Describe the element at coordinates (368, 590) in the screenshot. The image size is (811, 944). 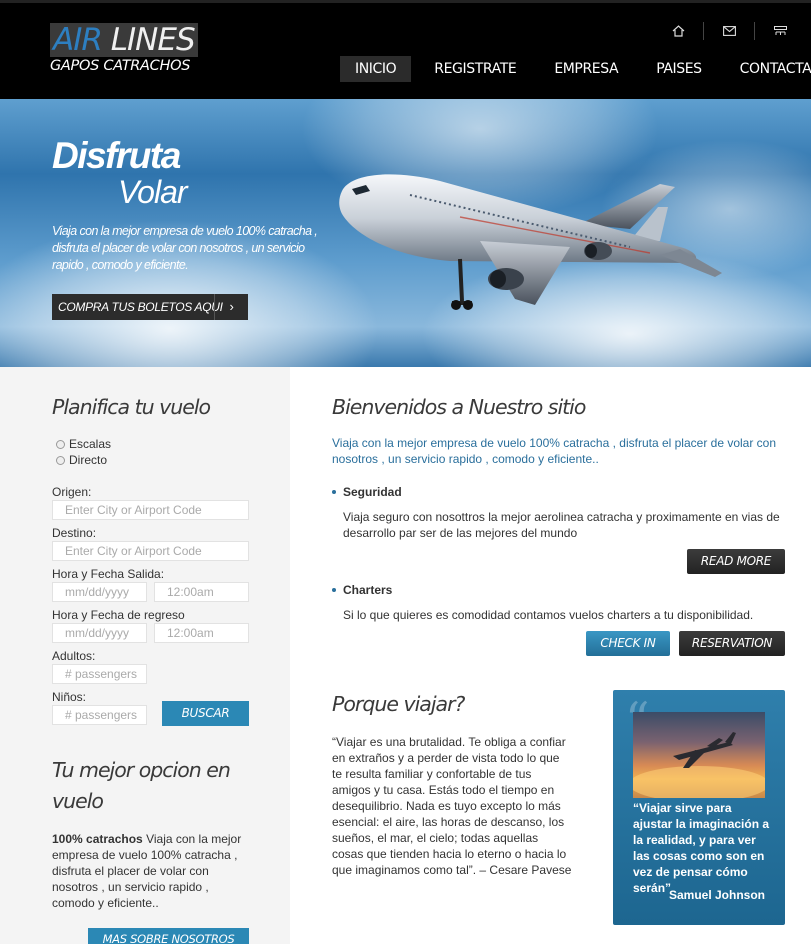
I see `feature-title: Charters` at that location.